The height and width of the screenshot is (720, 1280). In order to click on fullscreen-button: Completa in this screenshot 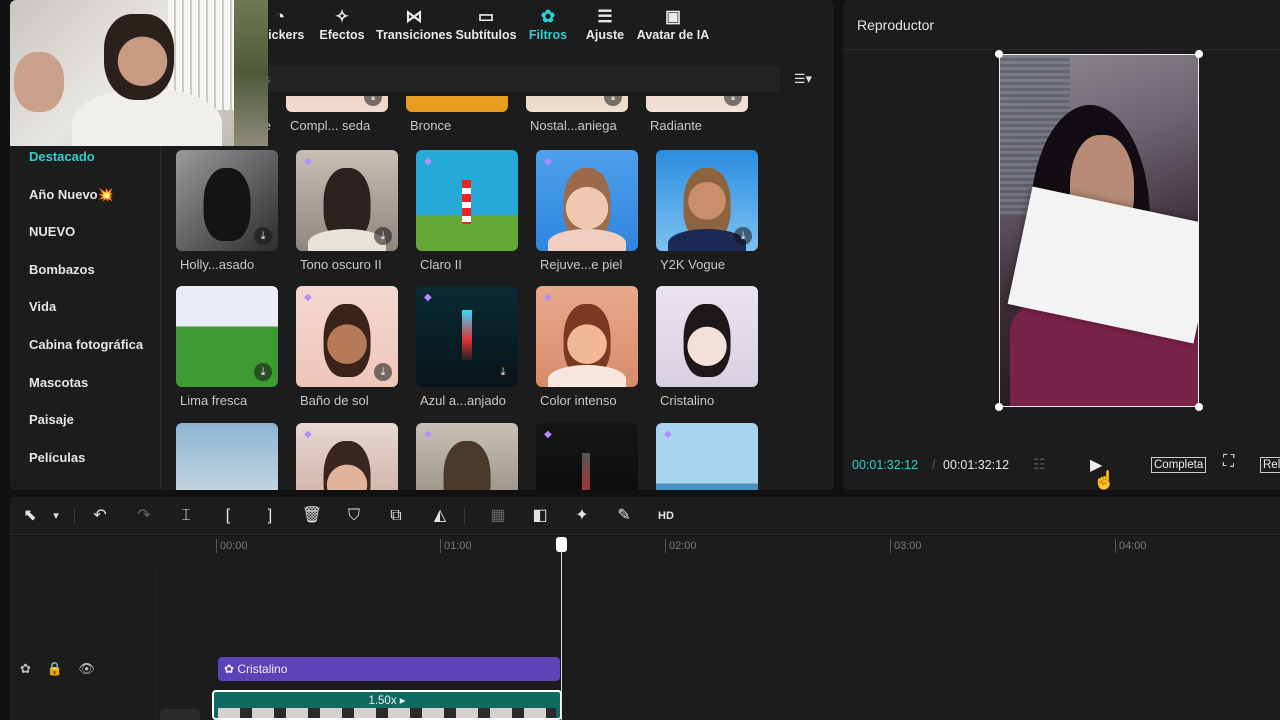, I will do `click(1179, 465)`.